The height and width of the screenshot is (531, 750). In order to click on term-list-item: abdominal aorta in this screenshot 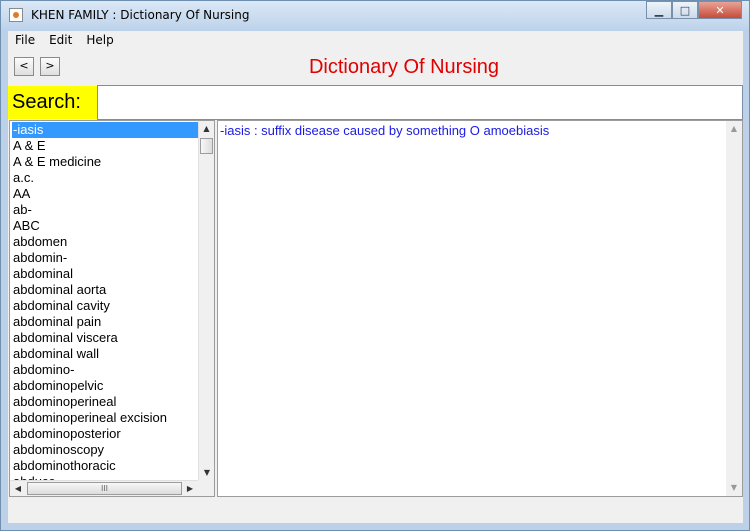, I will do `click(106, 290)`.